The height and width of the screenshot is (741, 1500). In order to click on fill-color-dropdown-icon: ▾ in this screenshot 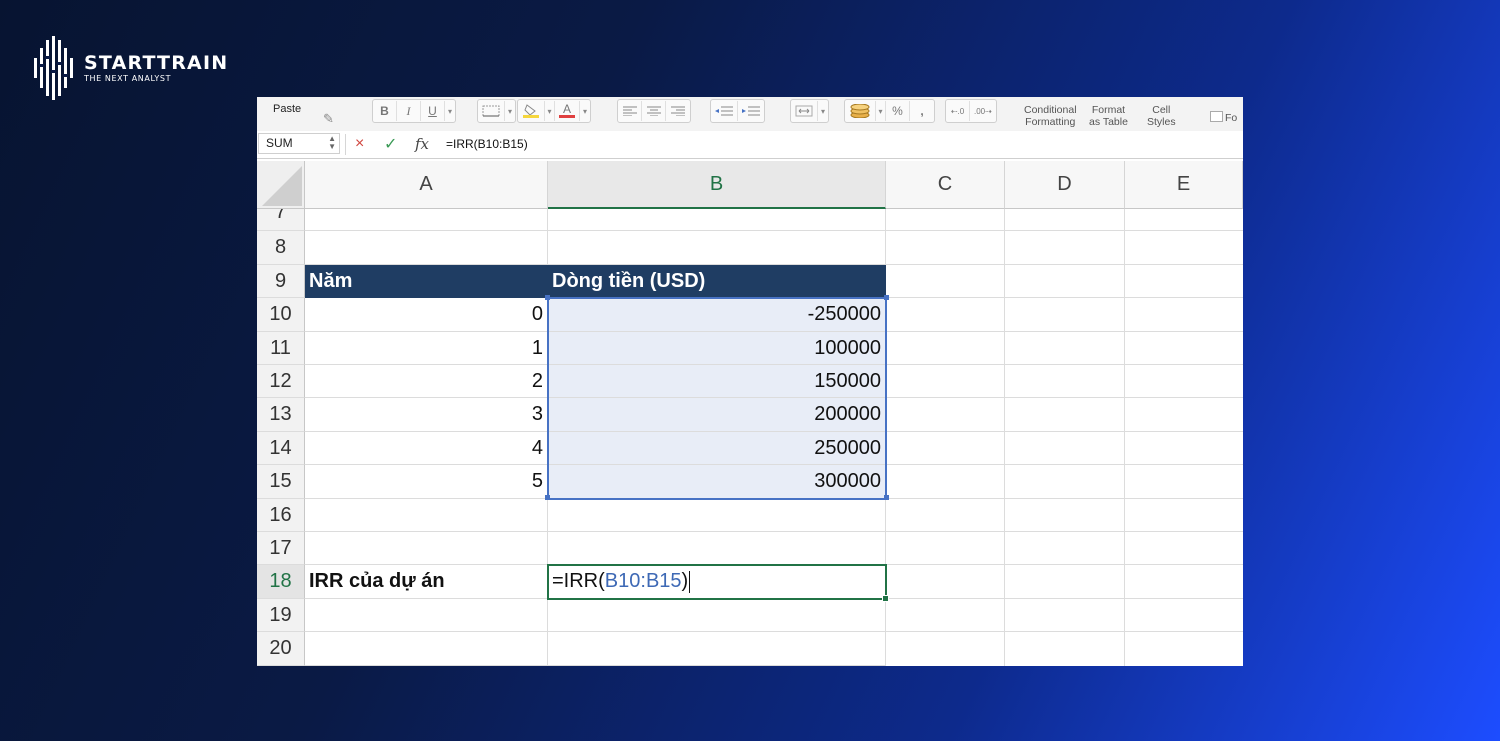, I will do `click(550, 111)`.